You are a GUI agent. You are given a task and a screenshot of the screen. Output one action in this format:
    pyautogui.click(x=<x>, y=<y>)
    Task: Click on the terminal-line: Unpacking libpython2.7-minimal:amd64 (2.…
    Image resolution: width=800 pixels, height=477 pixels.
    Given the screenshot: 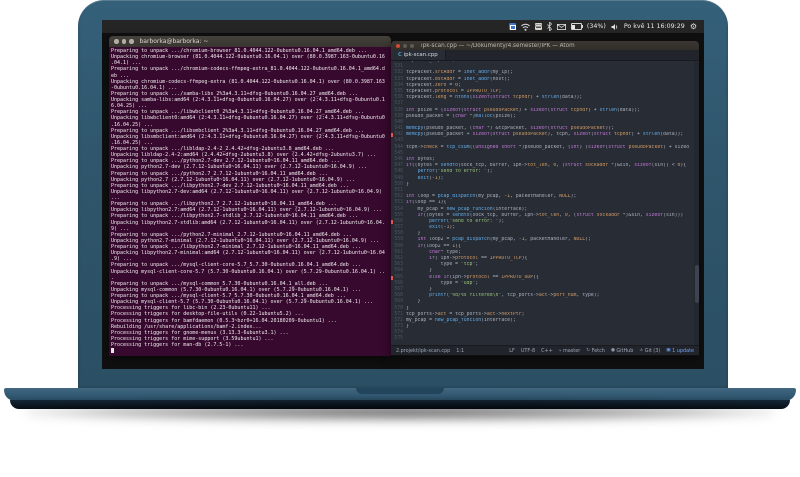 What is the action you would take?
    pyautogui.click(x=248, y=253)
    